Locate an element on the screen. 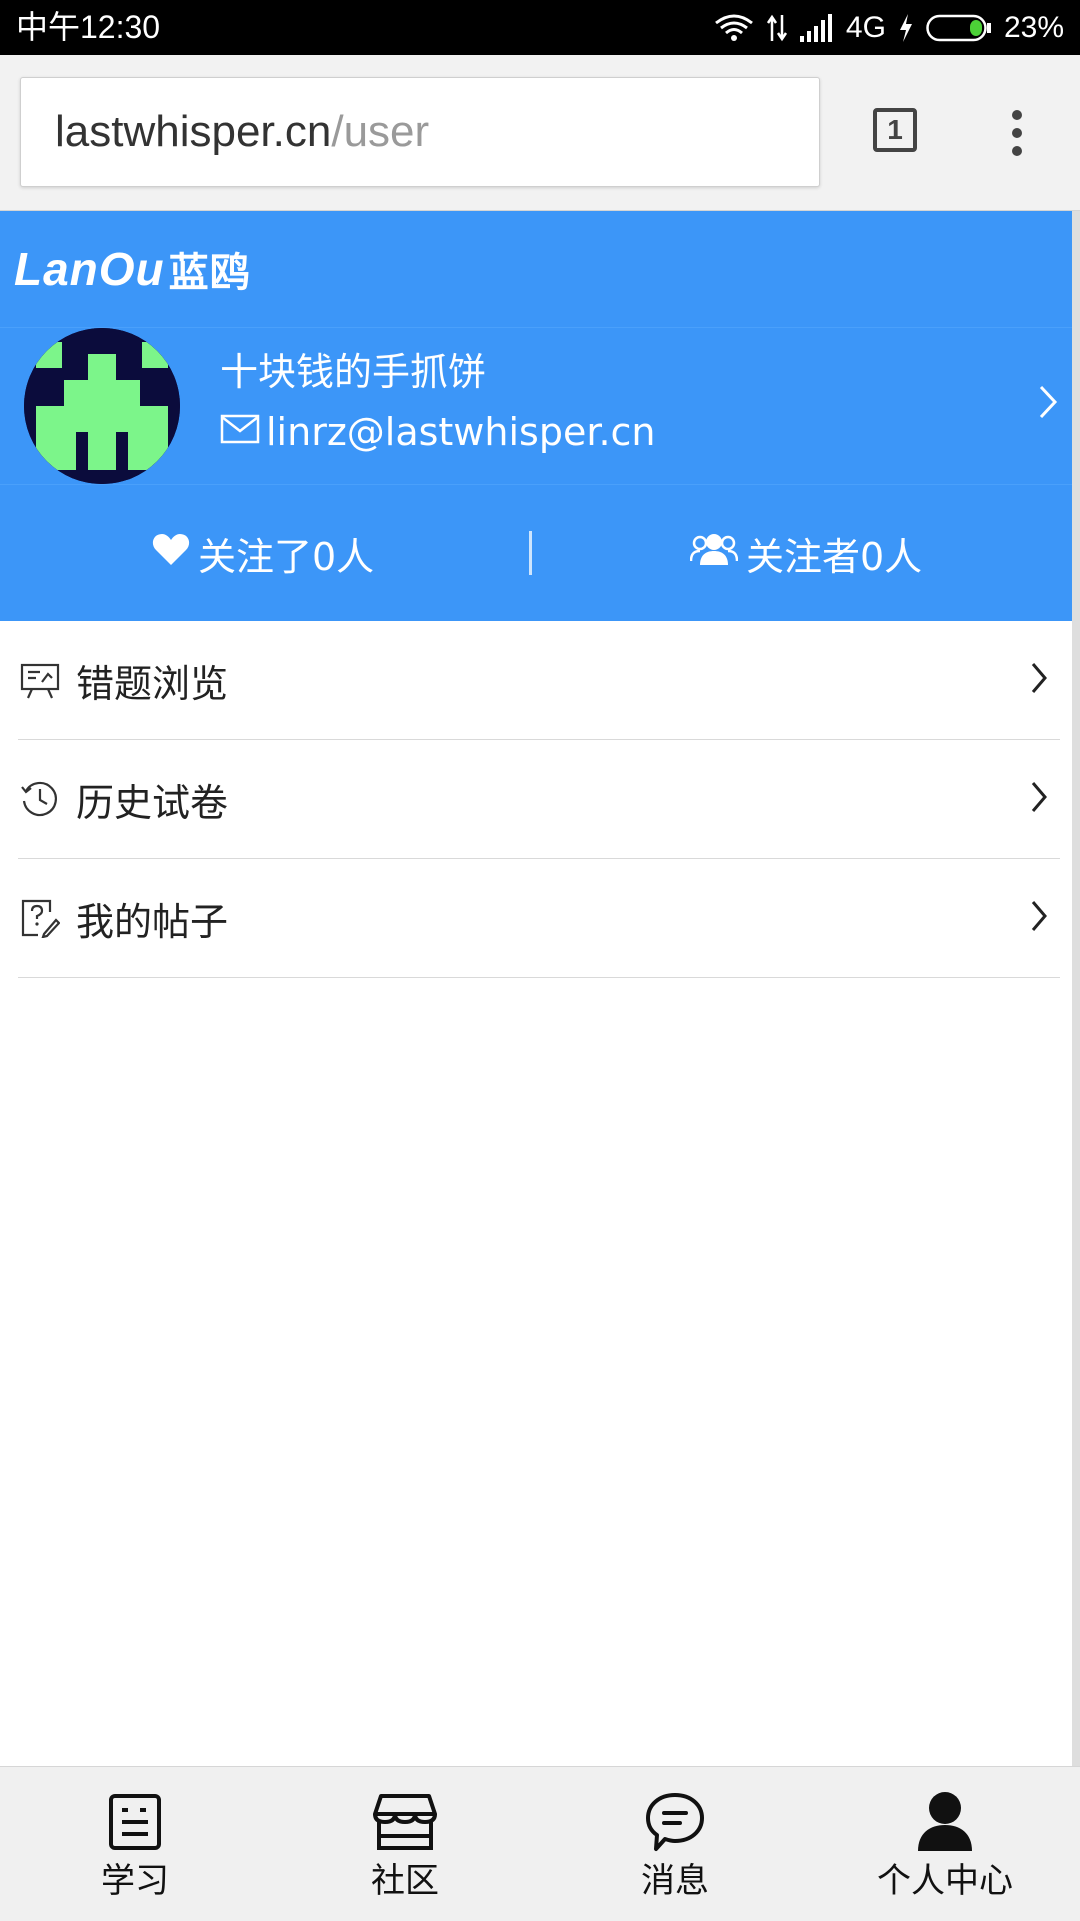 This screenshot has width=1080, height=1921. post-edit-icon is located at coordinates (40, 918).